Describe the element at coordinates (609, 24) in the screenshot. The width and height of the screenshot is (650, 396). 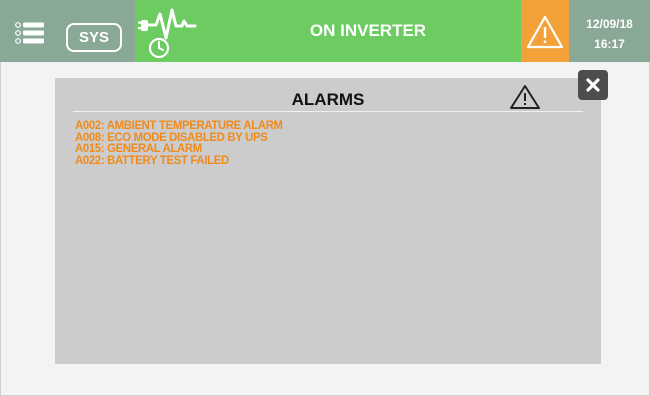
I see `date-label: 12/09/18` at that location.